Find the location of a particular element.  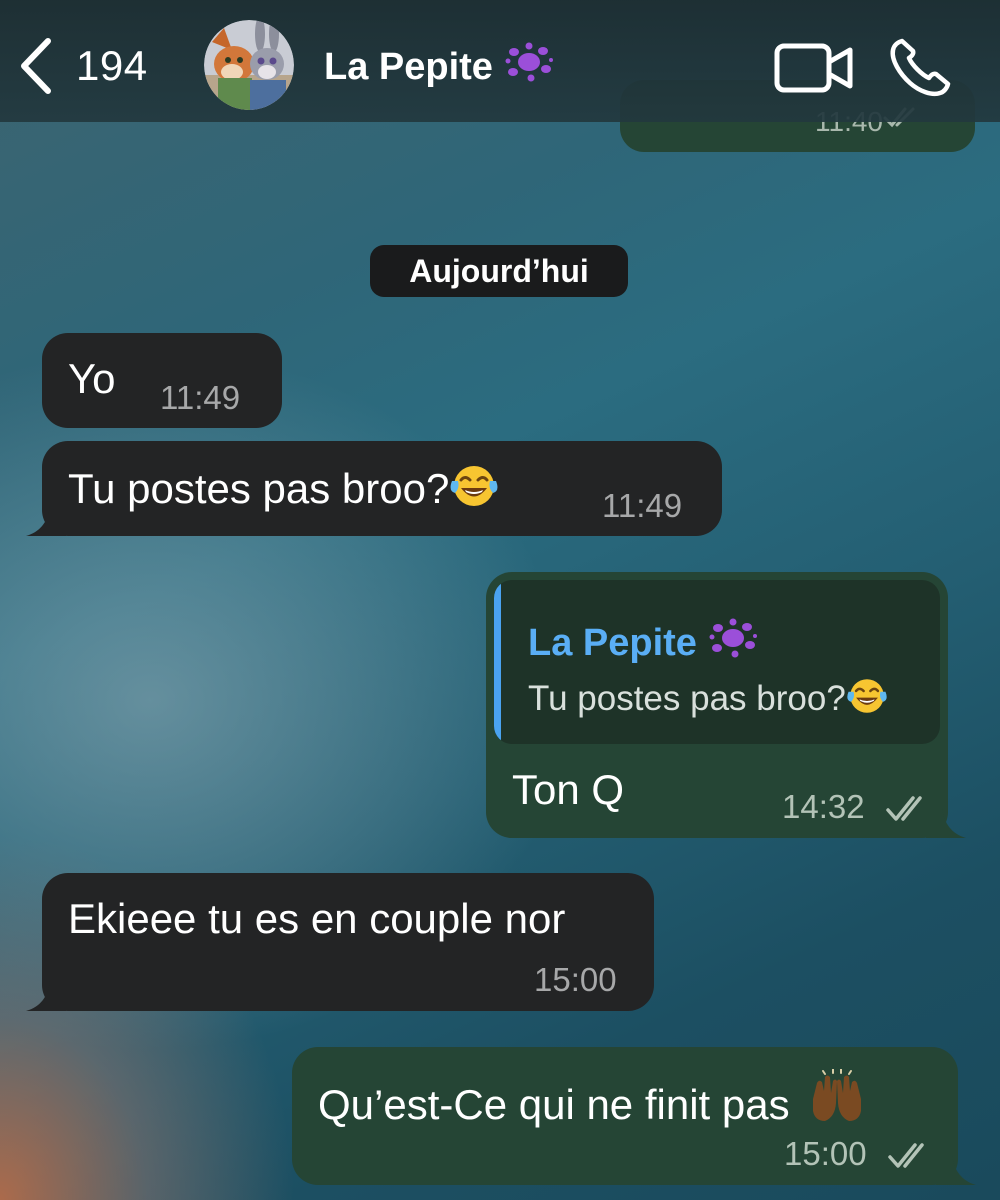

outgoing-message-bubble: Qu’est-Ce qui ne finit pas 15:00 is located at coordinates (634, 1116).